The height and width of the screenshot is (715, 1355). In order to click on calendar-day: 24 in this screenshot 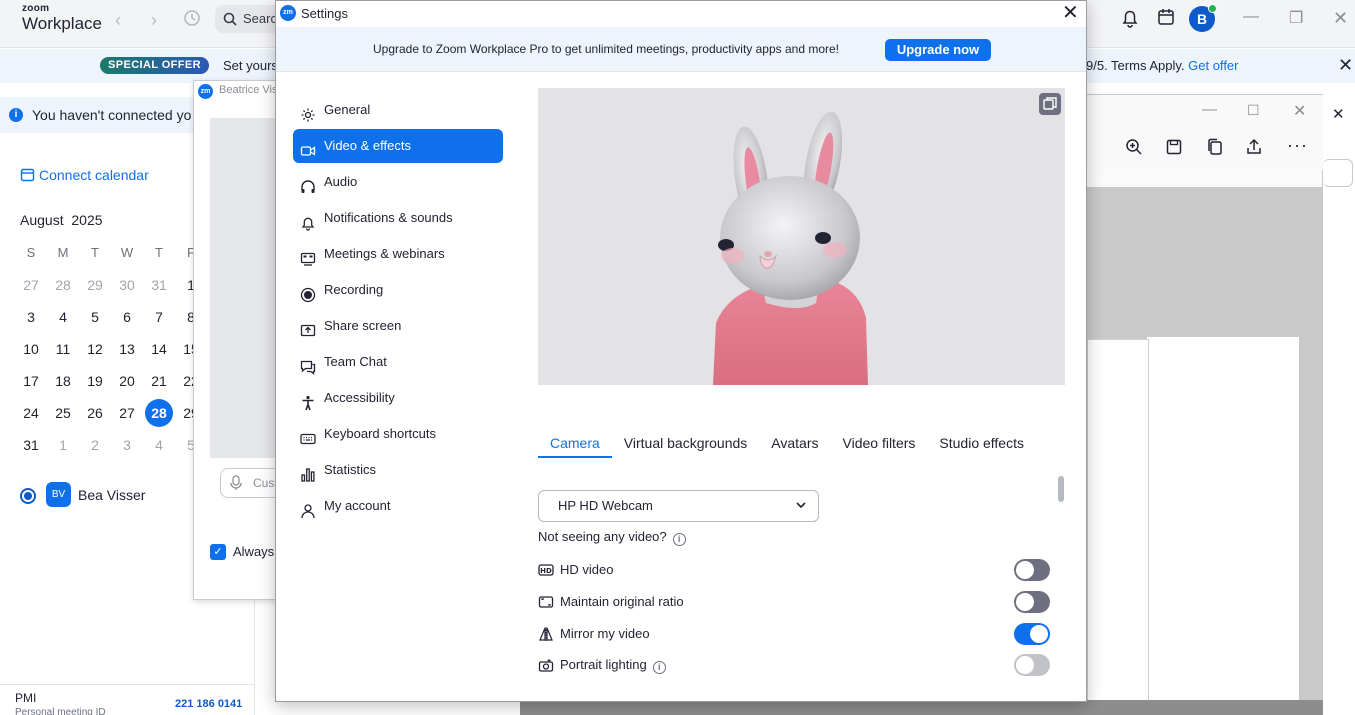, I will do `click(31, 413)`.